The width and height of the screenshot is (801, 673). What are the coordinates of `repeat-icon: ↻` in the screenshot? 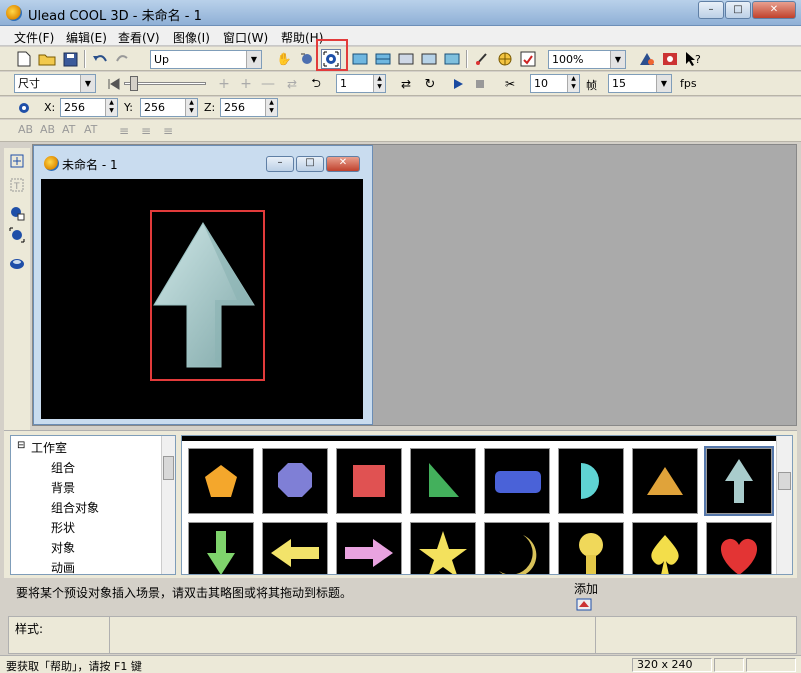 It's located at (430, 84).